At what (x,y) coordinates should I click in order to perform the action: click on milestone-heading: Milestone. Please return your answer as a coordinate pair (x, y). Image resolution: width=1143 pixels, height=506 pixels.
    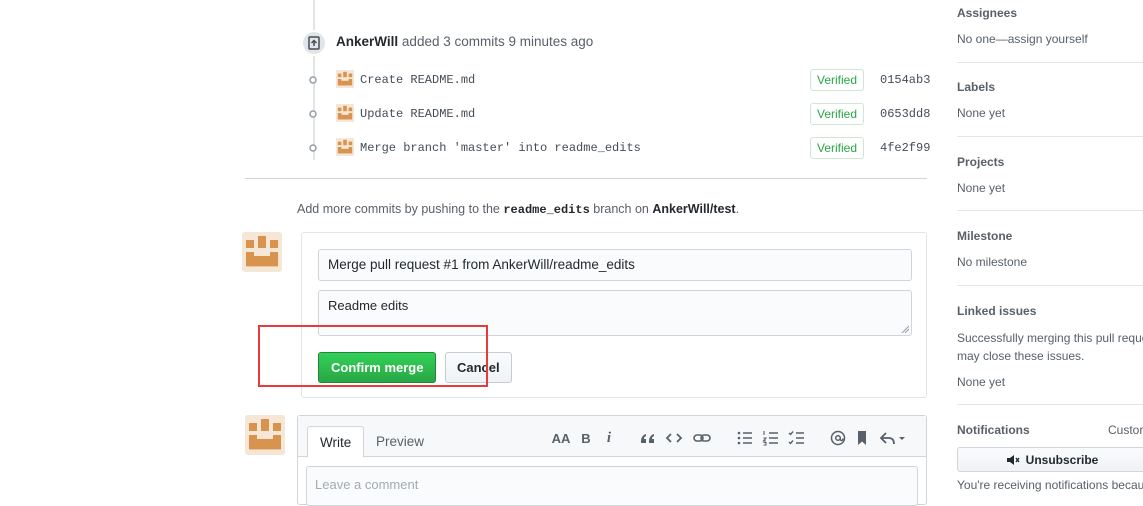
    Looking at the image, I should click on (1050, 236).